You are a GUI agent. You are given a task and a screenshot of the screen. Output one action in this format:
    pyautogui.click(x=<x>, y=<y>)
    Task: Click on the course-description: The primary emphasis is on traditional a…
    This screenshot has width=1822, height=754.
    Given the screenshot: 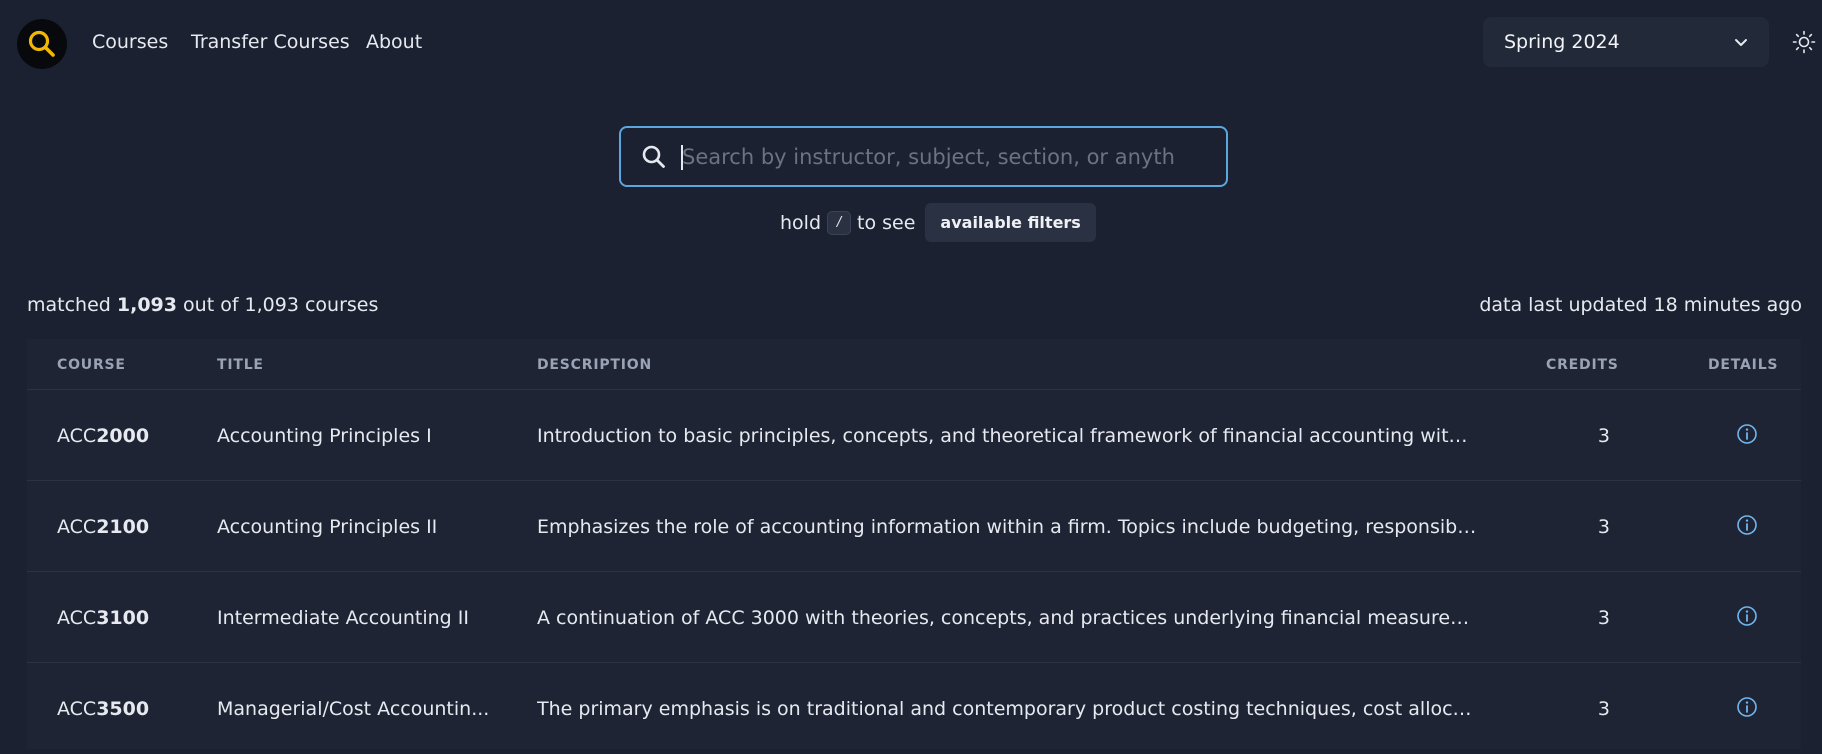 What is the action you would take?
    pyautogui.click(x=1007, y=709)
    